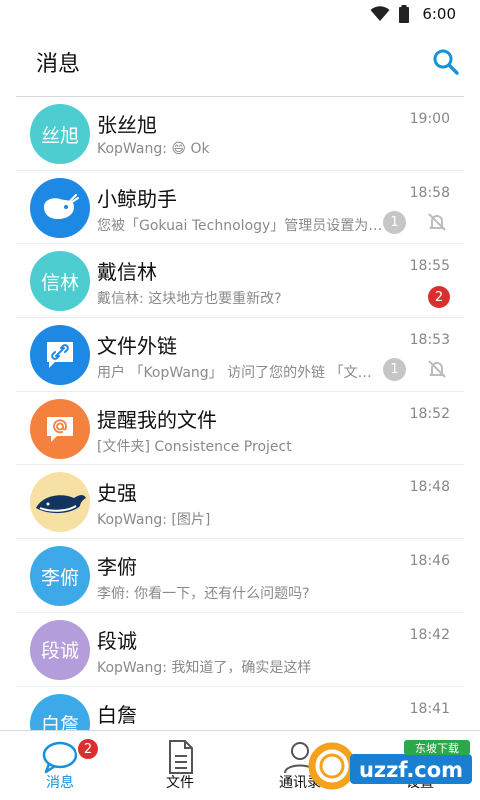  I want to click on tab-messages: 2 消息, so click(60, 765).